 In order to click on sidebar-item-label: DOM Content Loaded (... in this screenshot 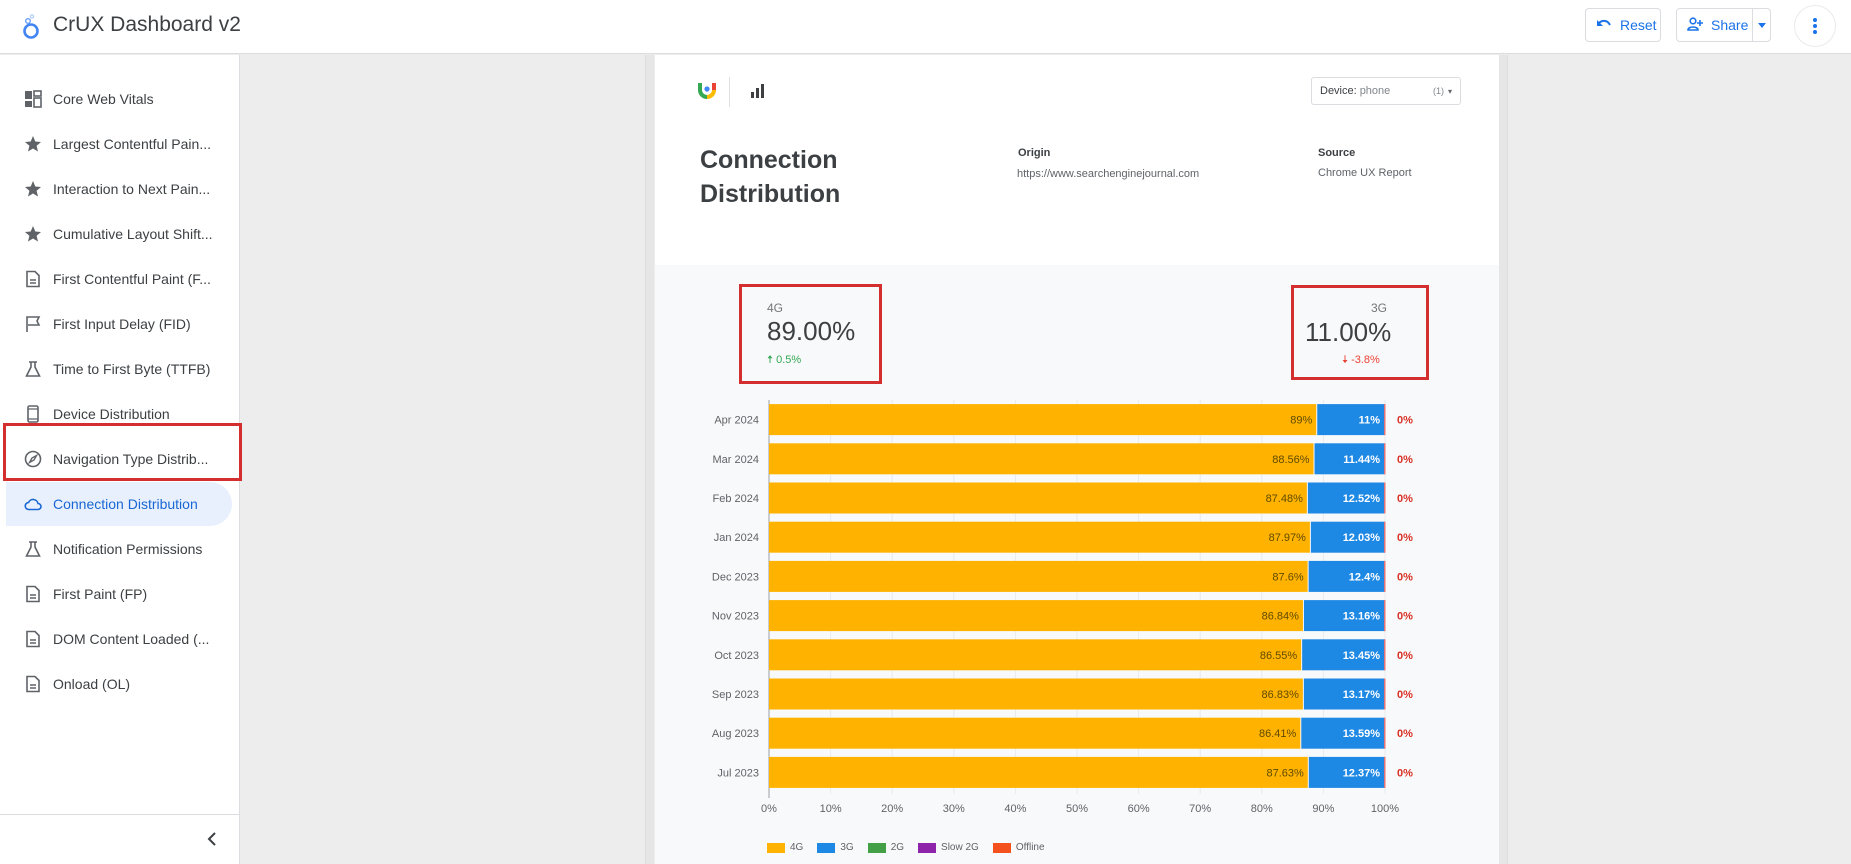, I will do `click(131, 639)`.